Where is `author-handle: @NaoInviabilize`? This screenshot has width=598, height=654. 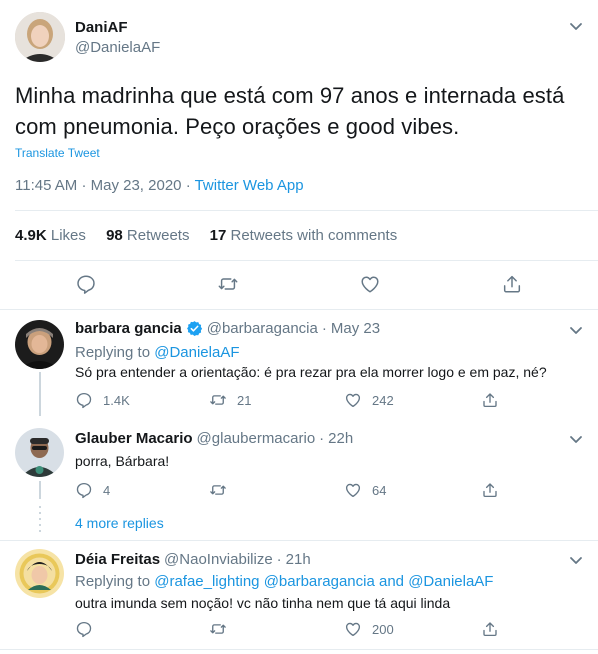 author-handle: @NaoInviabilize is located at coordinates (218, 559).